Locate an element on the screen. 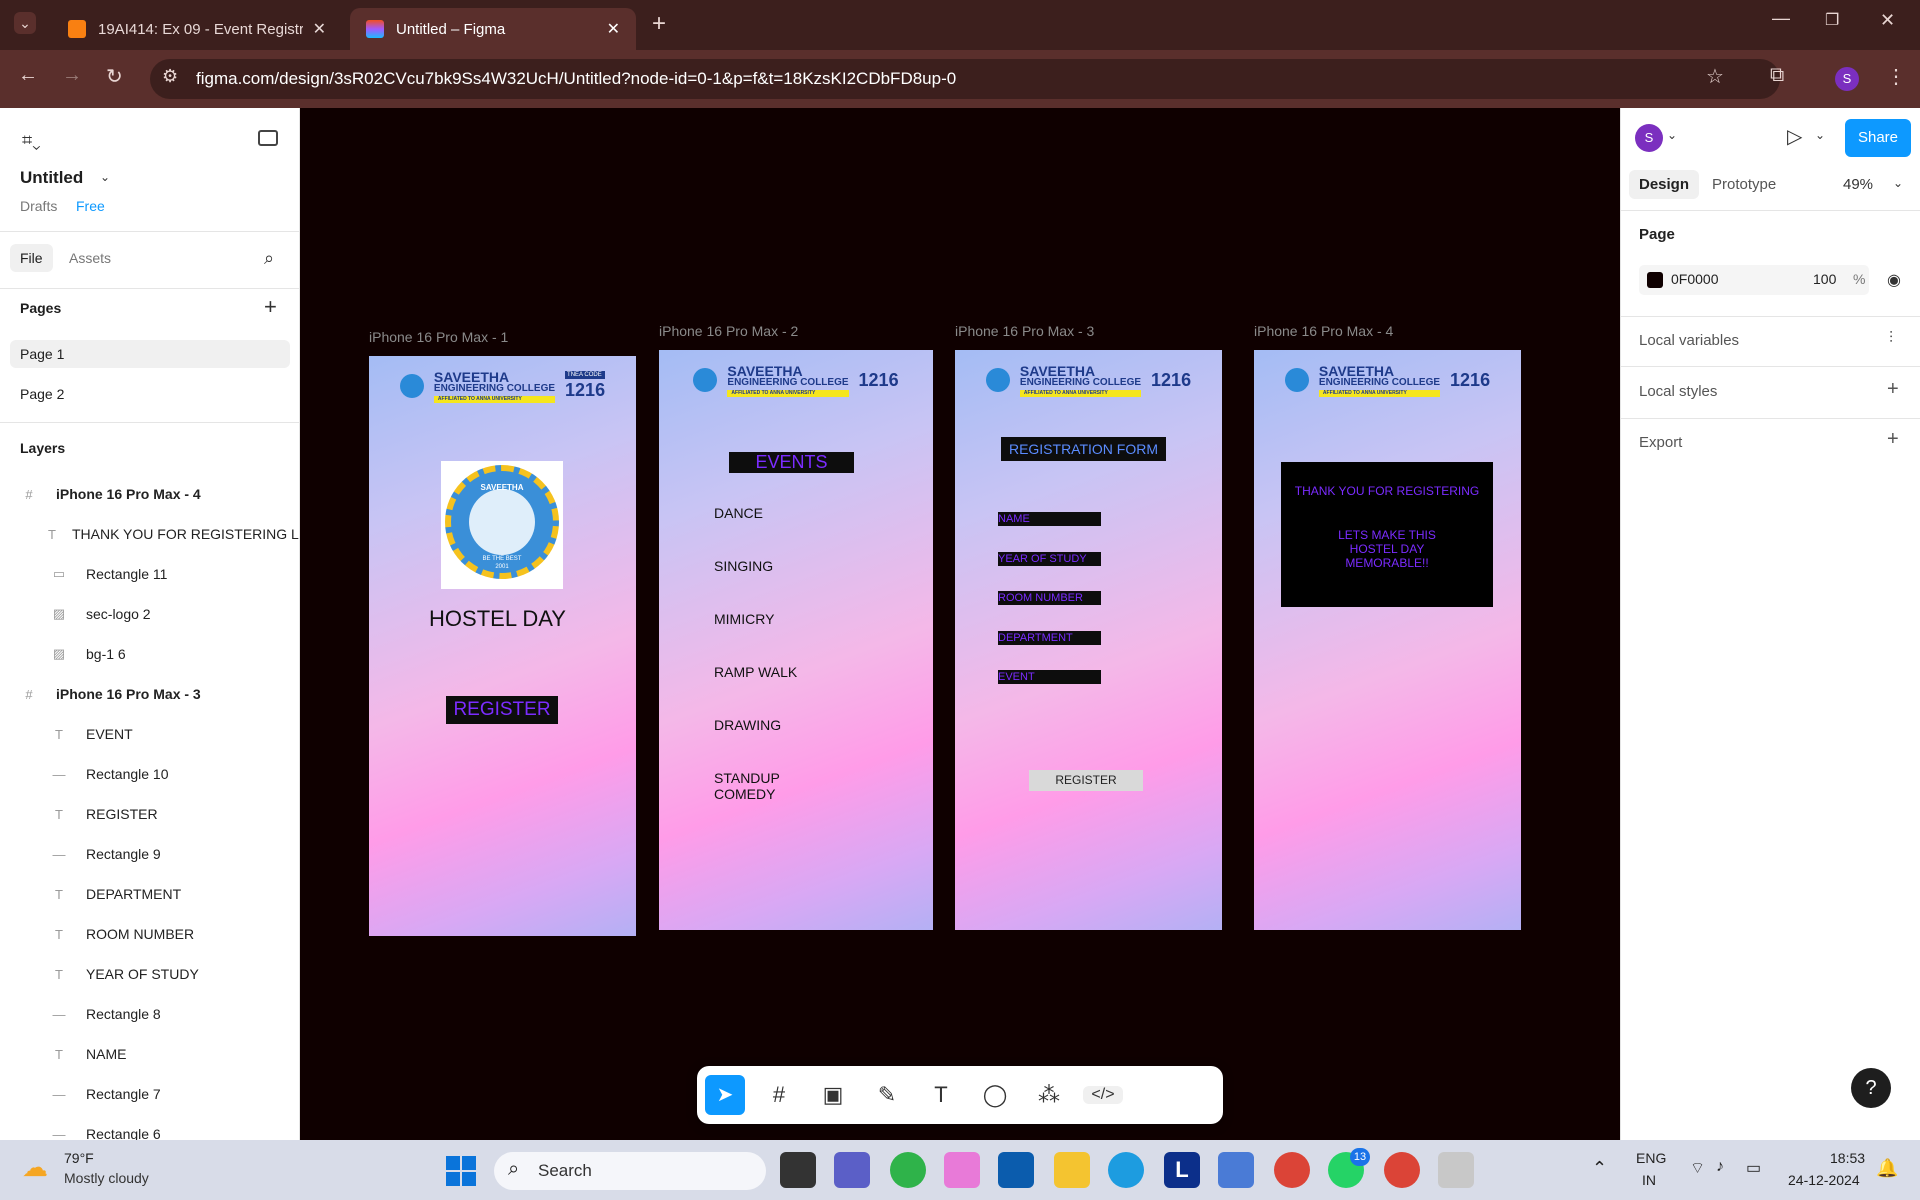 The height and width of the screenshot is (1200, 1920). help-icon: ? is located at coordinates (1871, 1088).